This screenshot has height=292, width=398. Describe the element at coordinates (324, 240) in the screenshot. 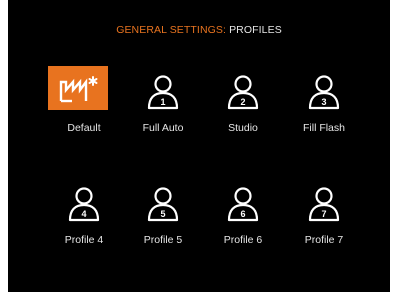

I see `profile-label: Profile 7` at that location.